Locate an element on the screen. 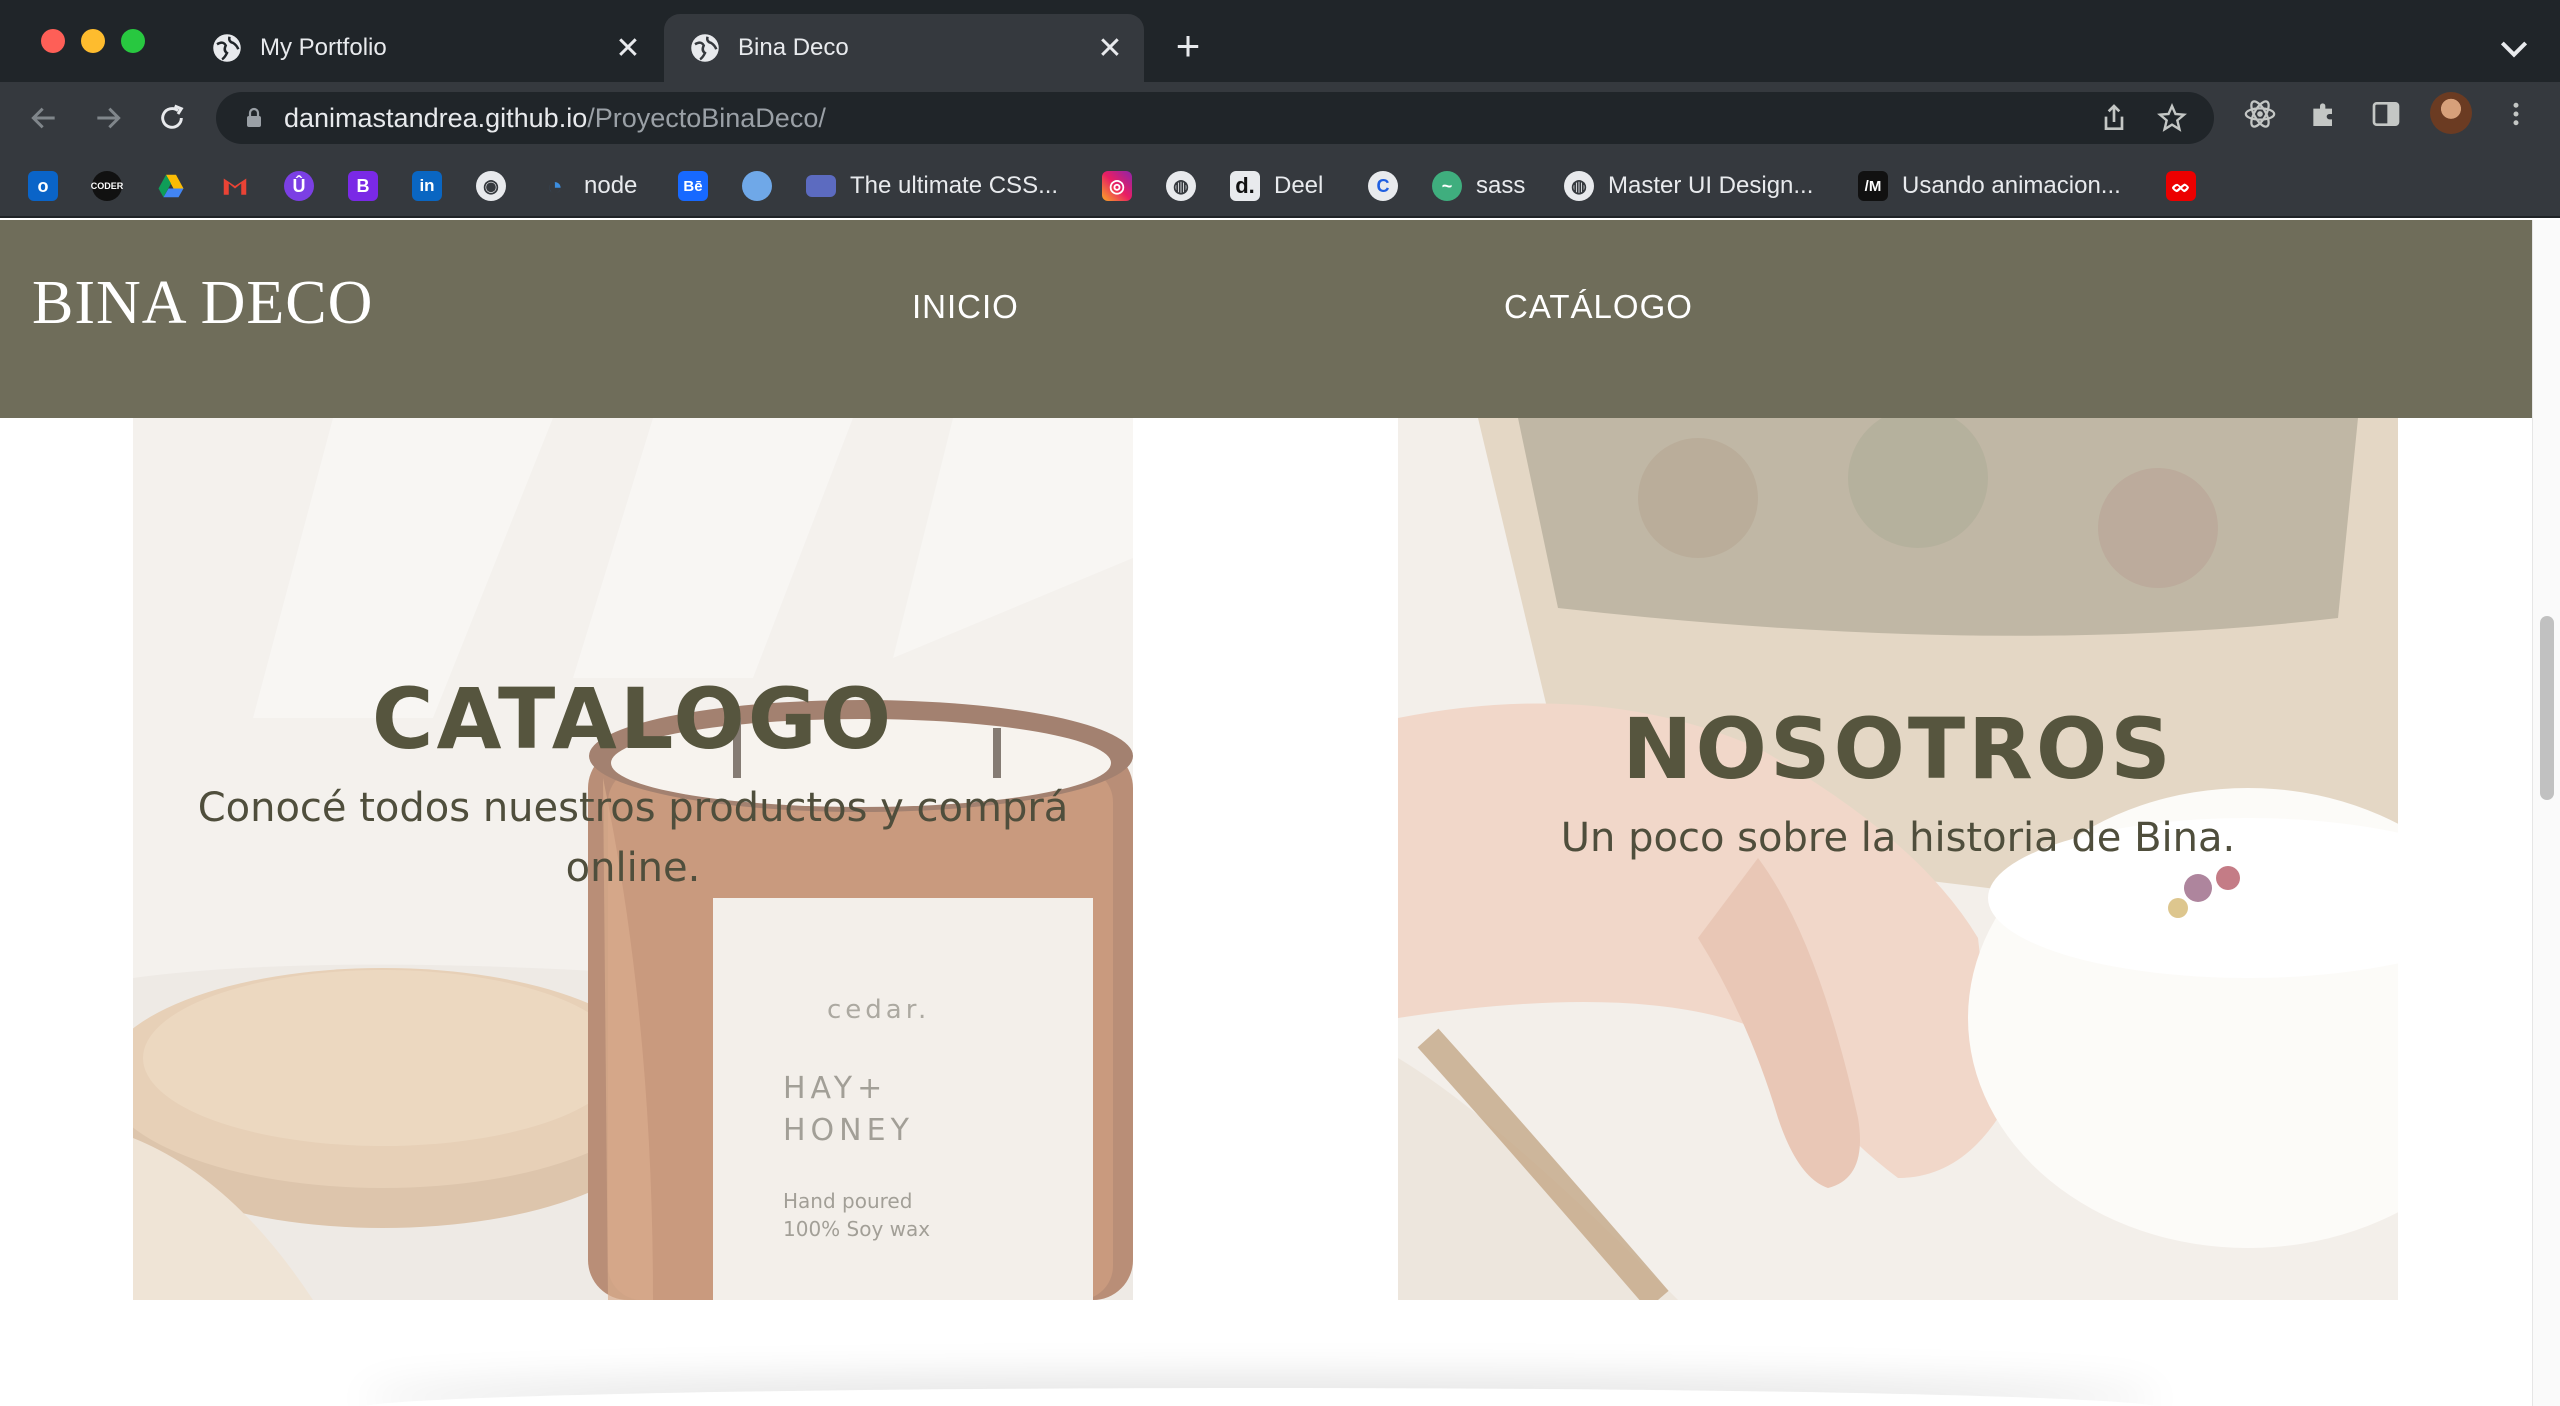  arrow-left-icon is located at coordinates (43, 118).